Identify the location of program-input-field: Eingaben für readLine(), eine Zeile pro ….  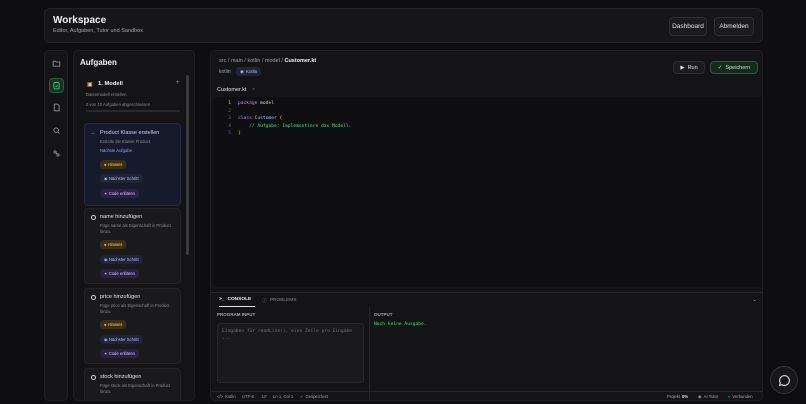
(290, 353).